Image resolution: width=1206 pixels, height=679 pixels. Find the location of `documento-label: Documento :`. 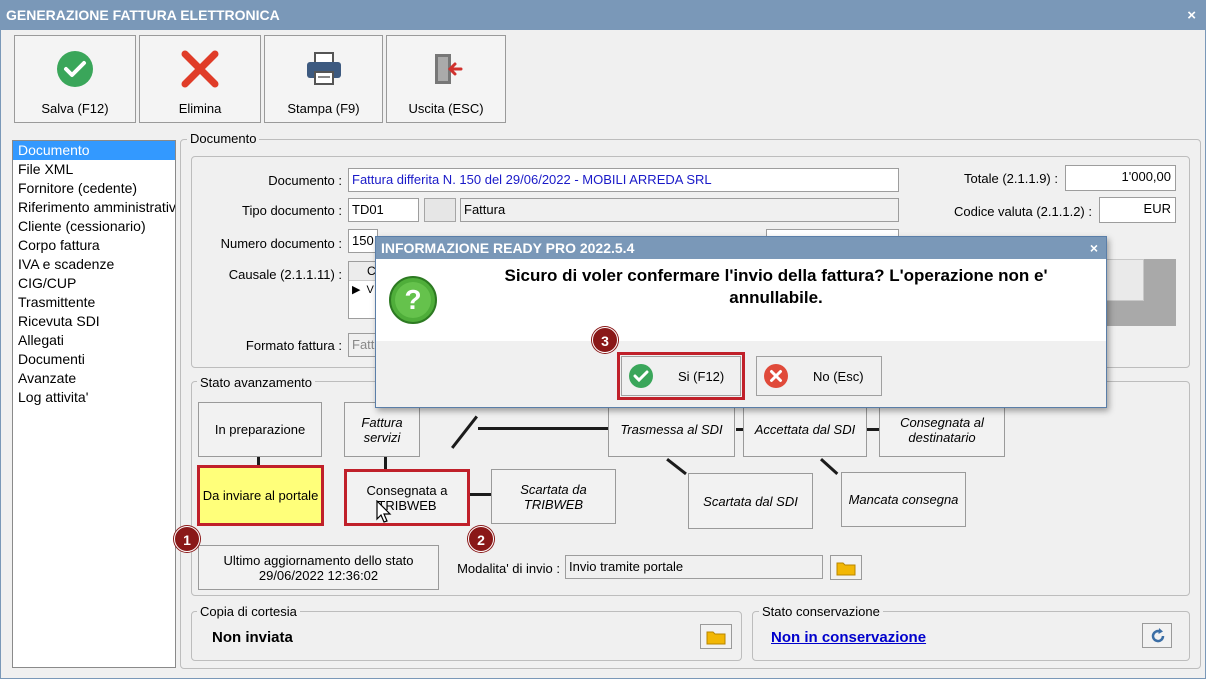

documento-label: Documento : is located at coordinates (305, 180).